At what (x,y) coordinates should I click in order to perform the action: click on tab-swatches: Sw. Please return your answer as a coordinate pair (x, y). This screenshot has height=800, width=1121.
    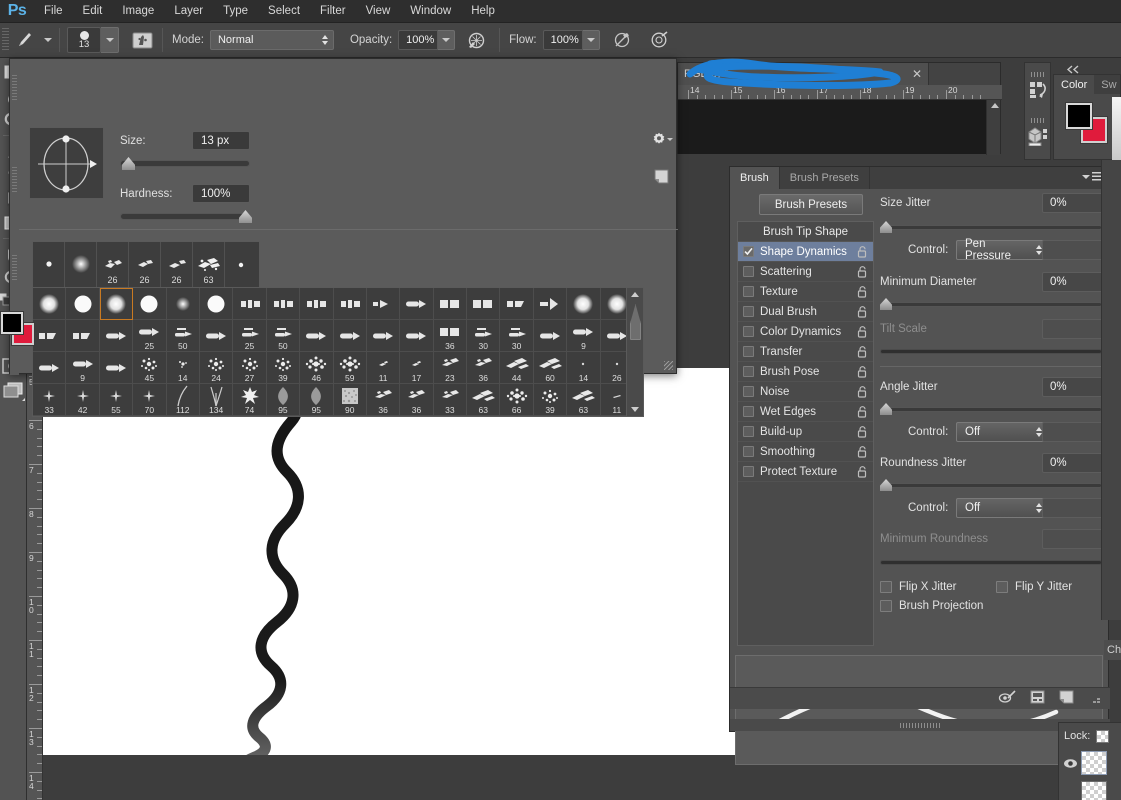
    Looking at the image, I should click on (1107, 84).